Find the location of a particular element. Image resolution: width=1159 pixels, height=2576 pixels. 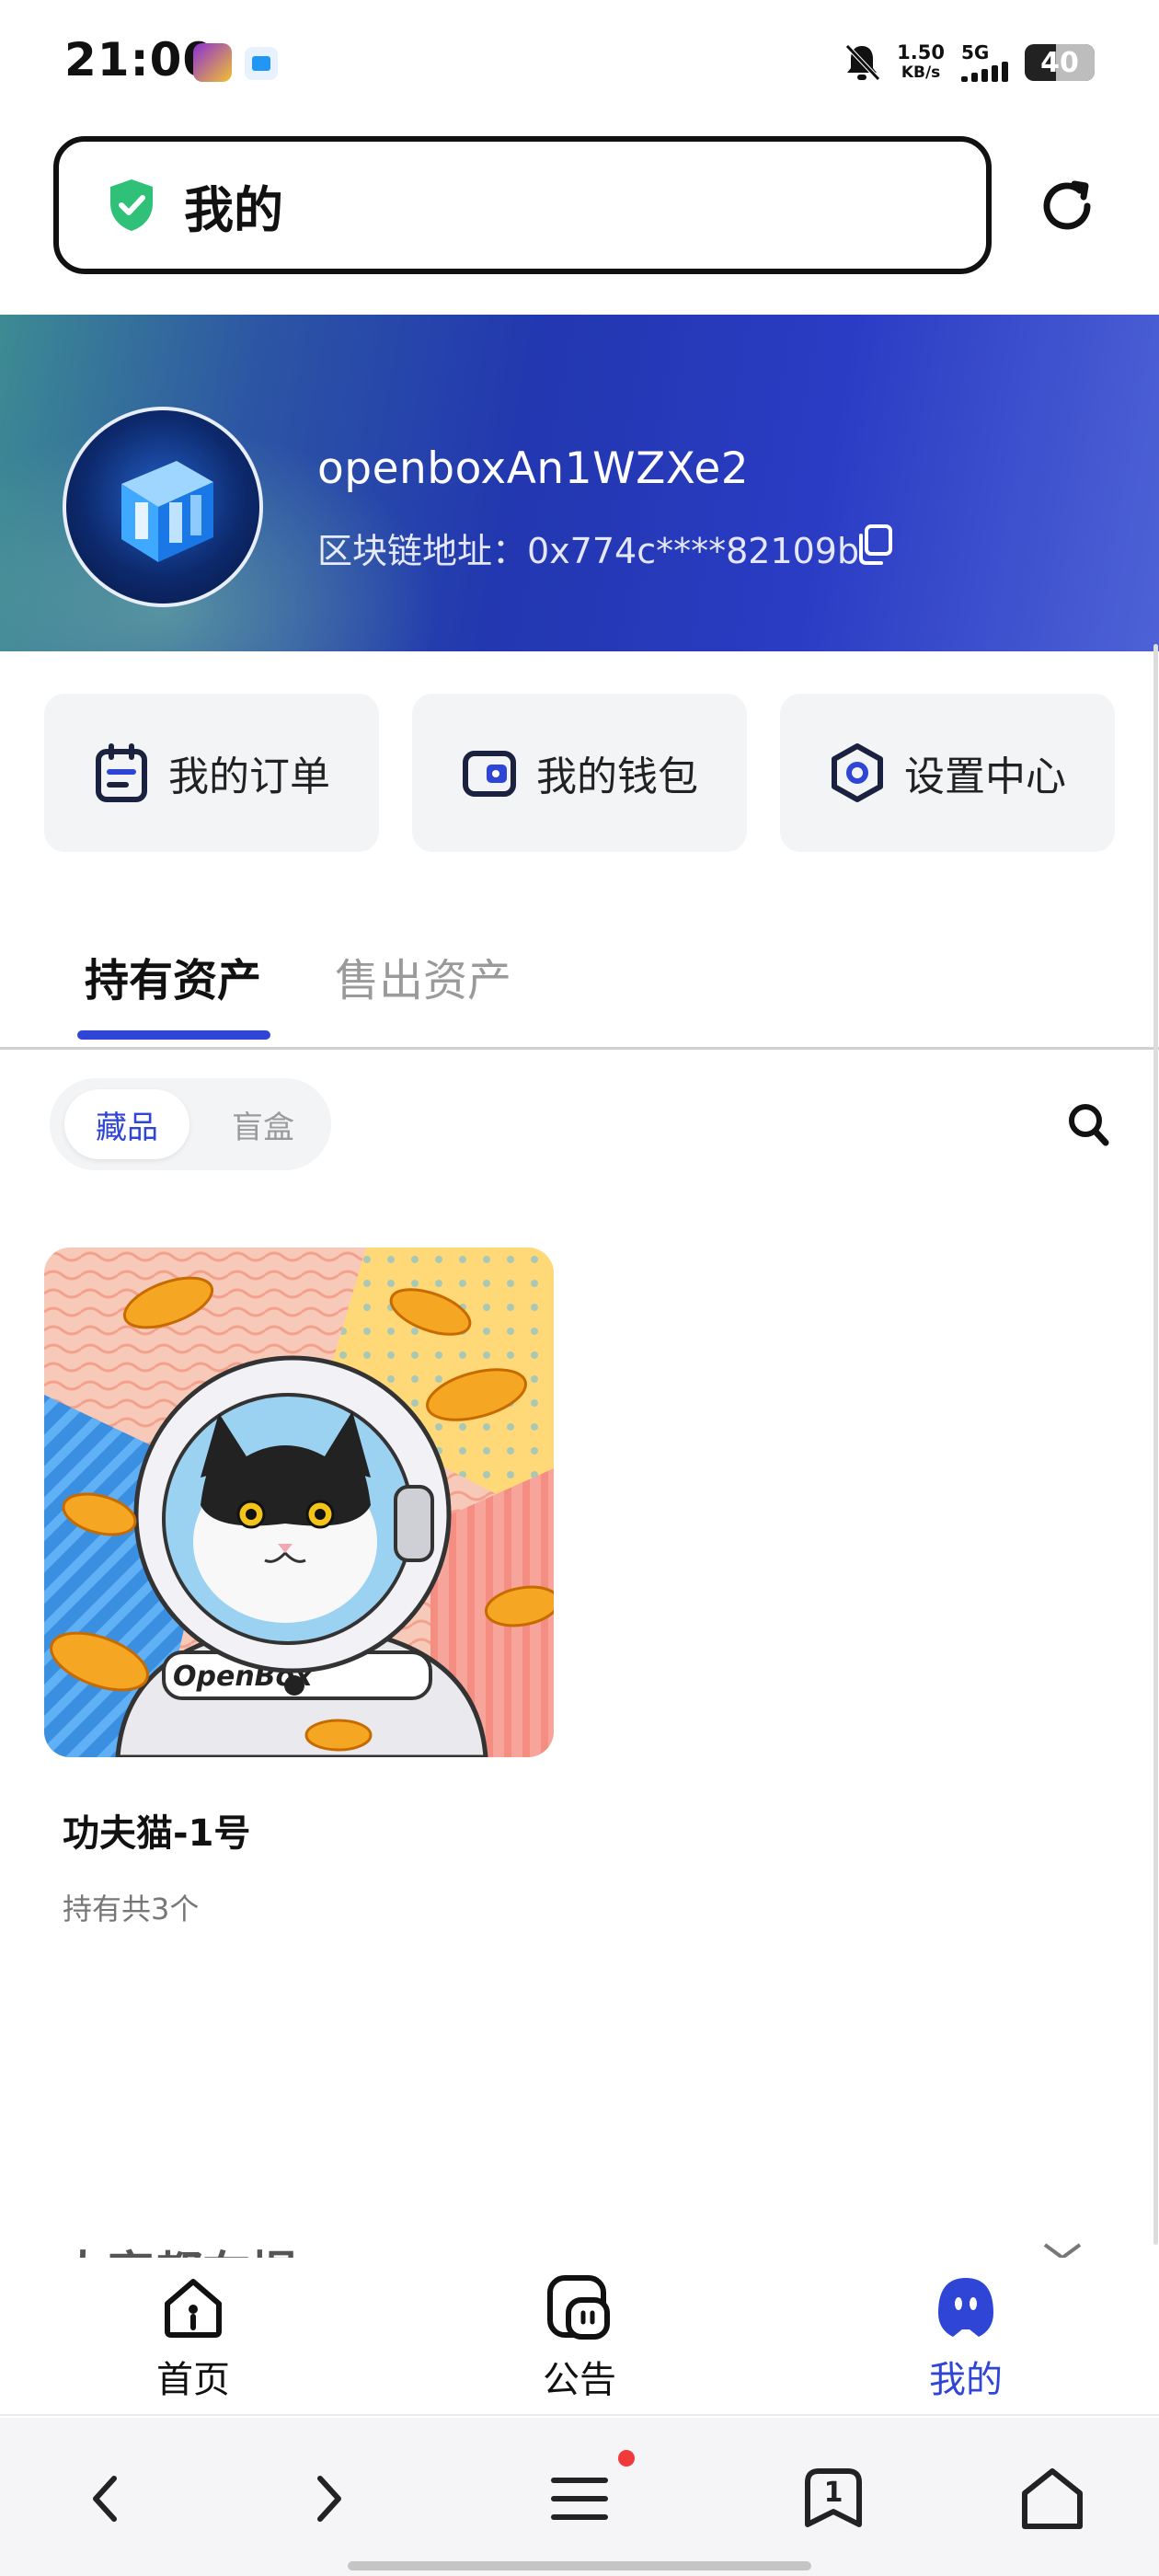

shield-check-icon is located at coordinates (131, 205).